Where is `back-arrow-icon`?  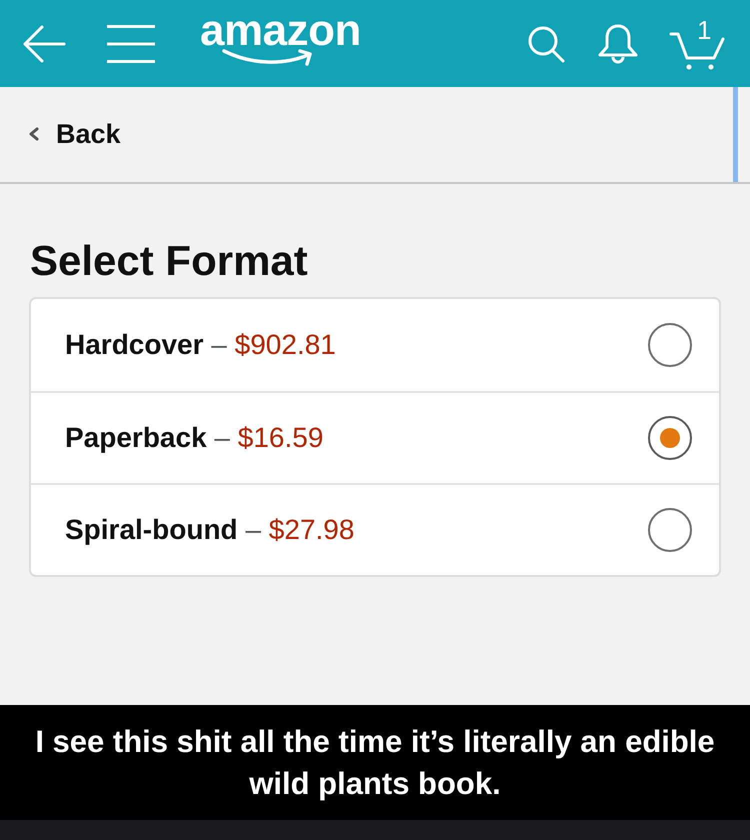 back-arrow-icon is located at coordinates (44, 44).